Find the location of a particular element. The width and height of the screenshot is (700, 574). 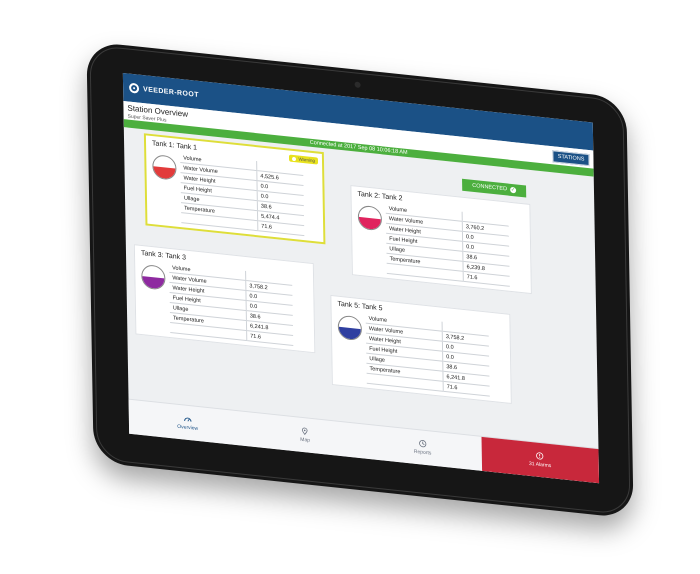

brand-logo: VEEDER-ROOT is located at coordinates (164, 91).